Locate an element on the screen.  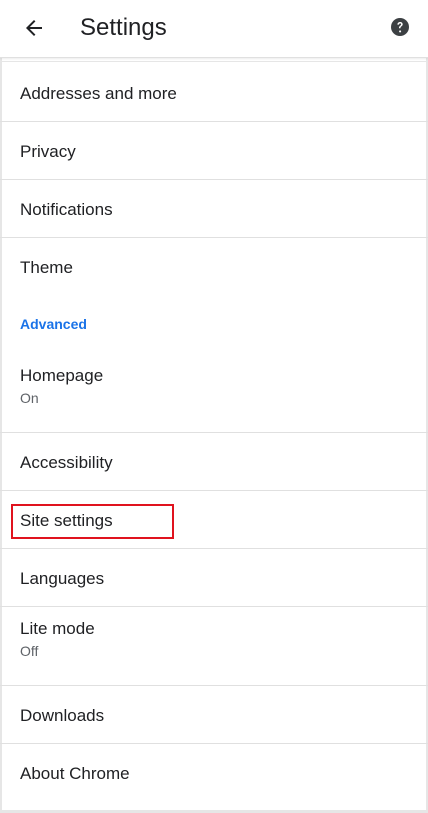
list-item-privacy: Privacy is located at coordinates (214, 151).